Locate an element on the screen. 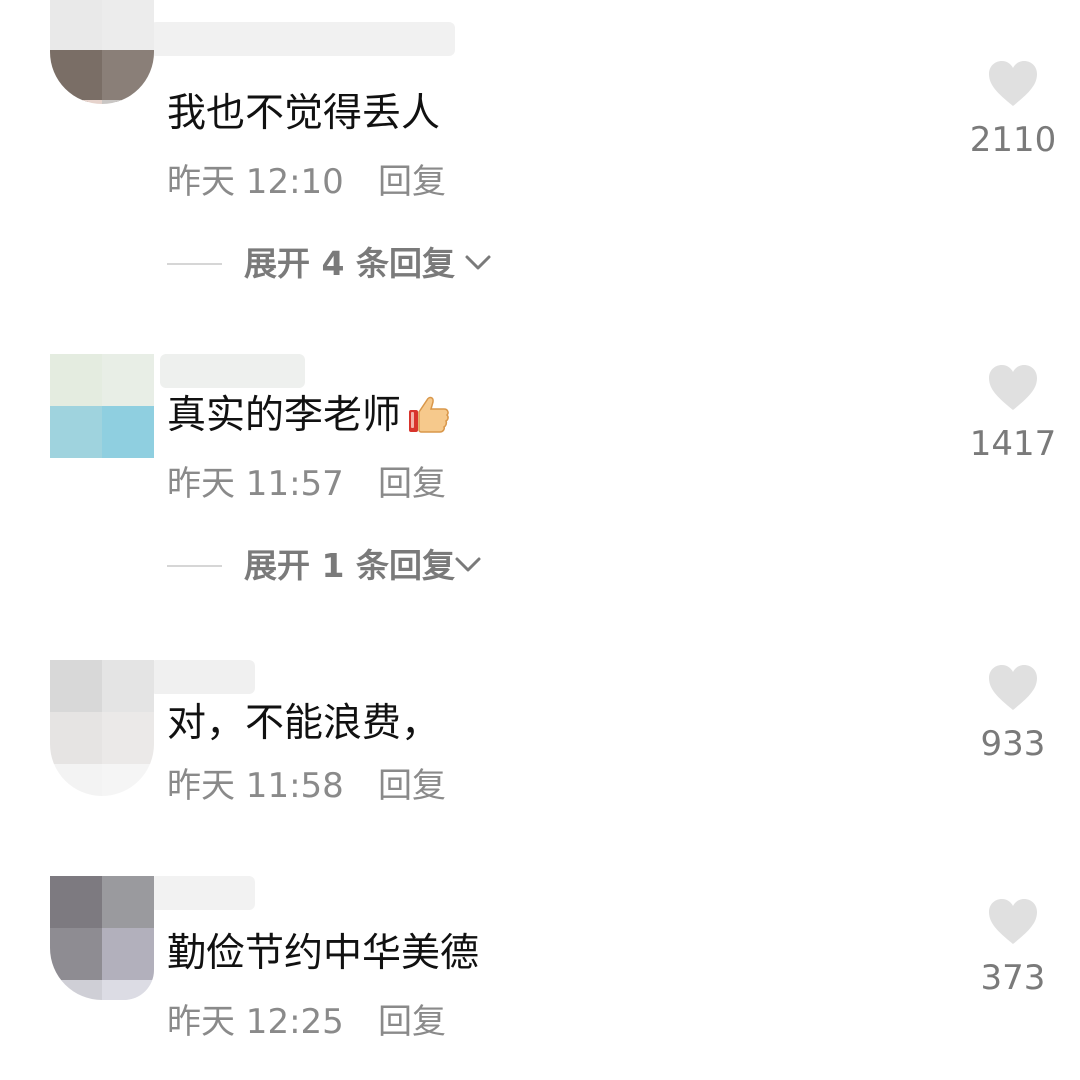  thumbs-up-icon is located at coordinates (429, 414).